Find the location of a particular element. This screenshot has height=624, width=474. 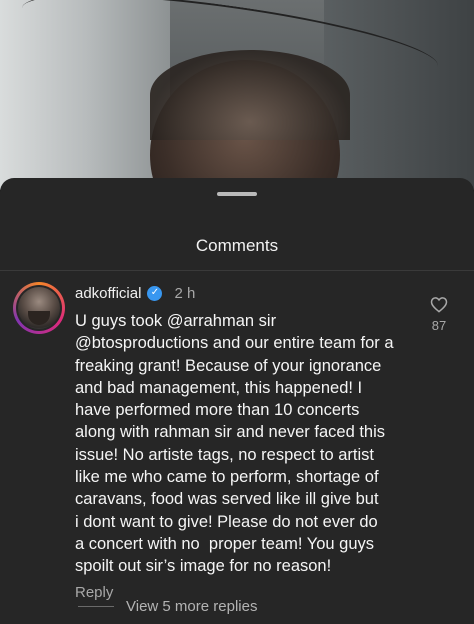

video-person-hair is located at coordinates (250, 95).